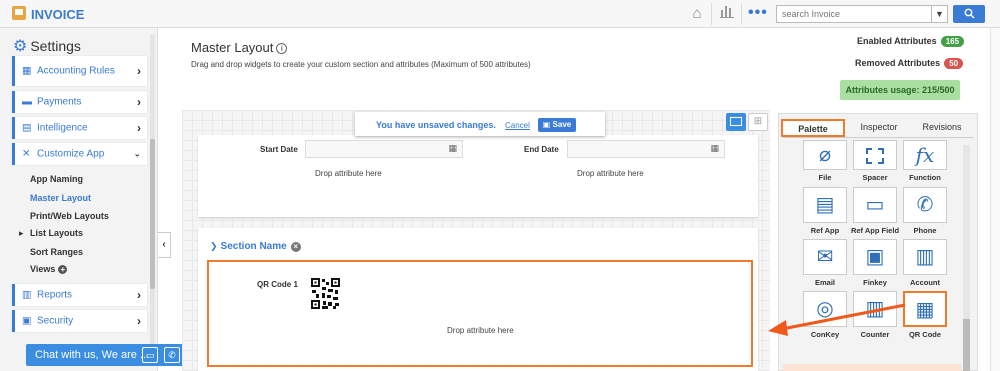 This screenshot has height=371, width=1000. I want to click on top-bar: INVOICE ⌂ ••• ▼, so click(500, 14).